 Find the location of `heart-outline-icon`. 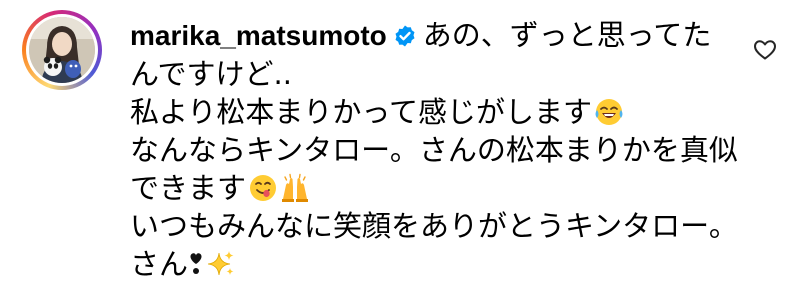

heart-outline-icon is located at coordinates (765, 50).